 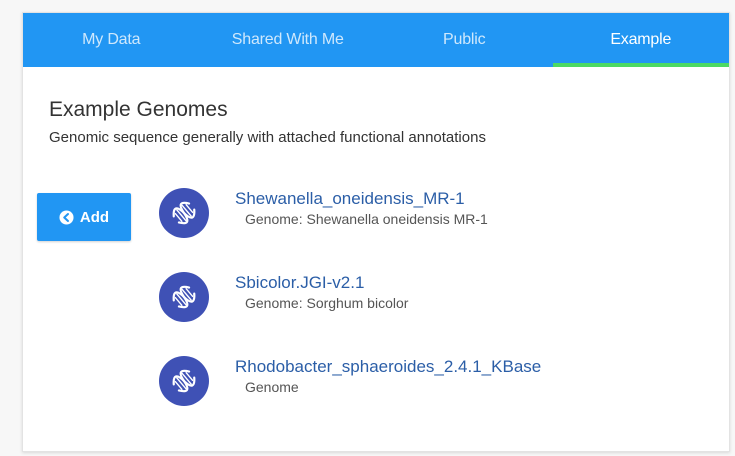 I want to click on genome-subtitle: Genome: Shewanella oneidensis MR-1, so click(x=366, y=219).